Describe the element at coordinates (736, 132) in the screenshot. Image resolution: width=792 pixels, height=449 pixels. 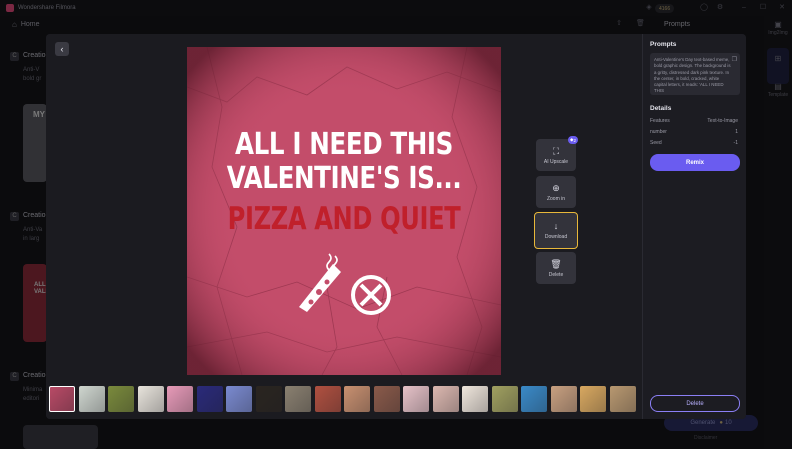
I see `detail-value: 1` at that location.